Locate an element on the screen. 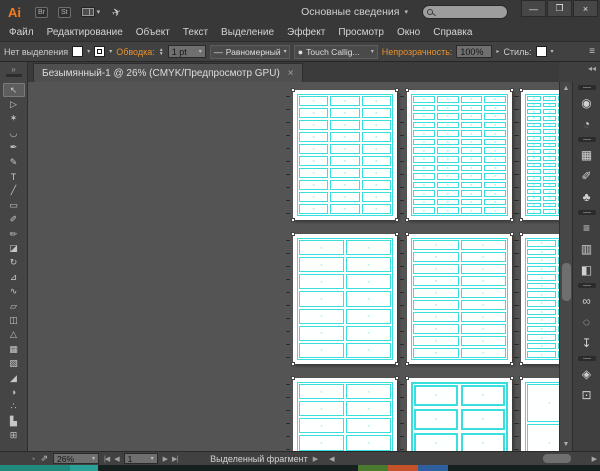  rotate-view-icon: ◔ is located at coordinates (32, 459).